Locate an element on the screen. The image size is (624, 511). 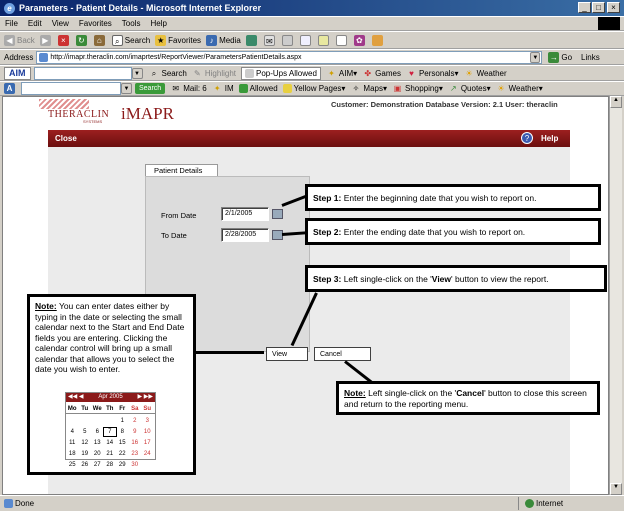
calendar-day: 21 is located at coordinates (110, 454).